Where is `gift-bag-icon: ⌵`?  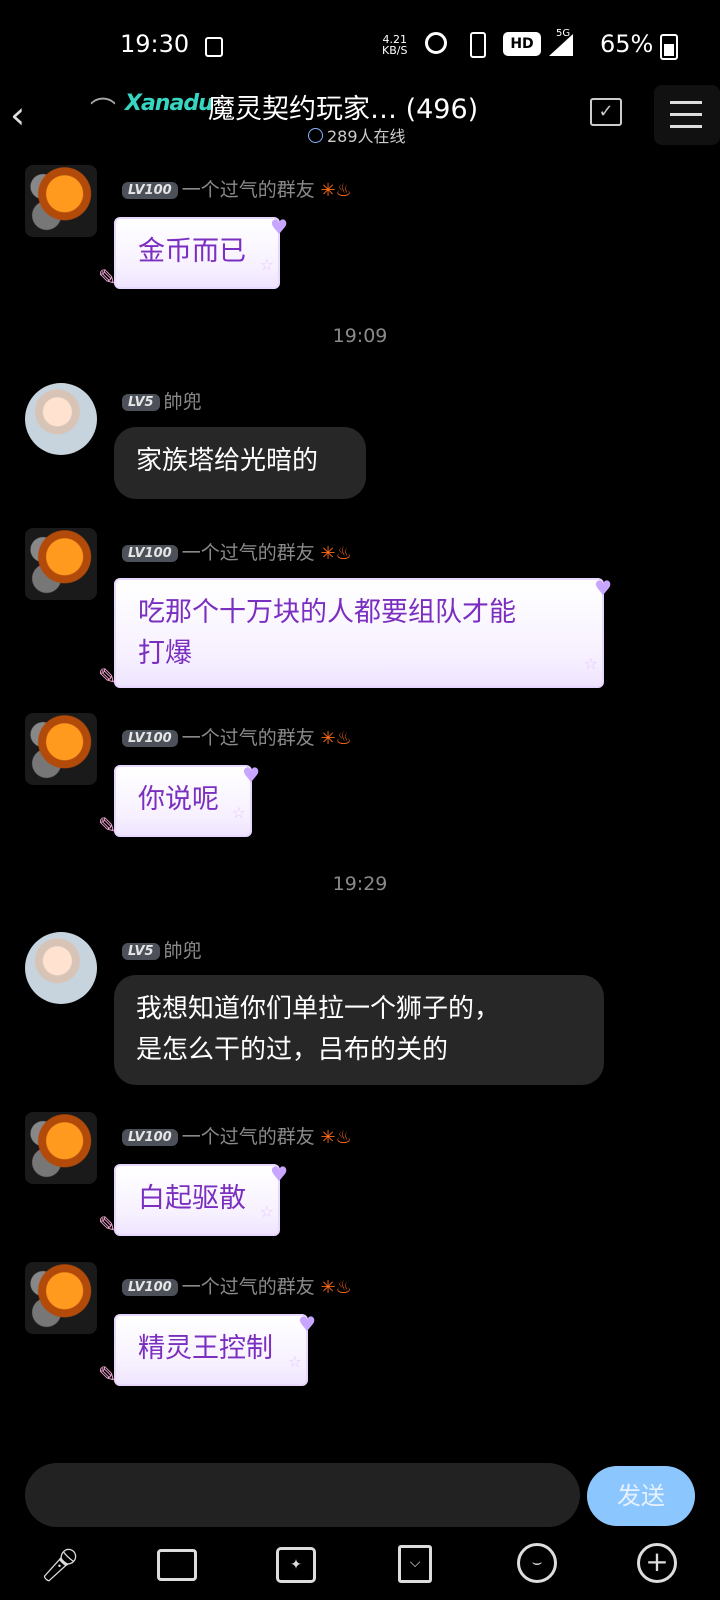 gift-bag-icon: ⌵ is located at coordinates (415, 1564).